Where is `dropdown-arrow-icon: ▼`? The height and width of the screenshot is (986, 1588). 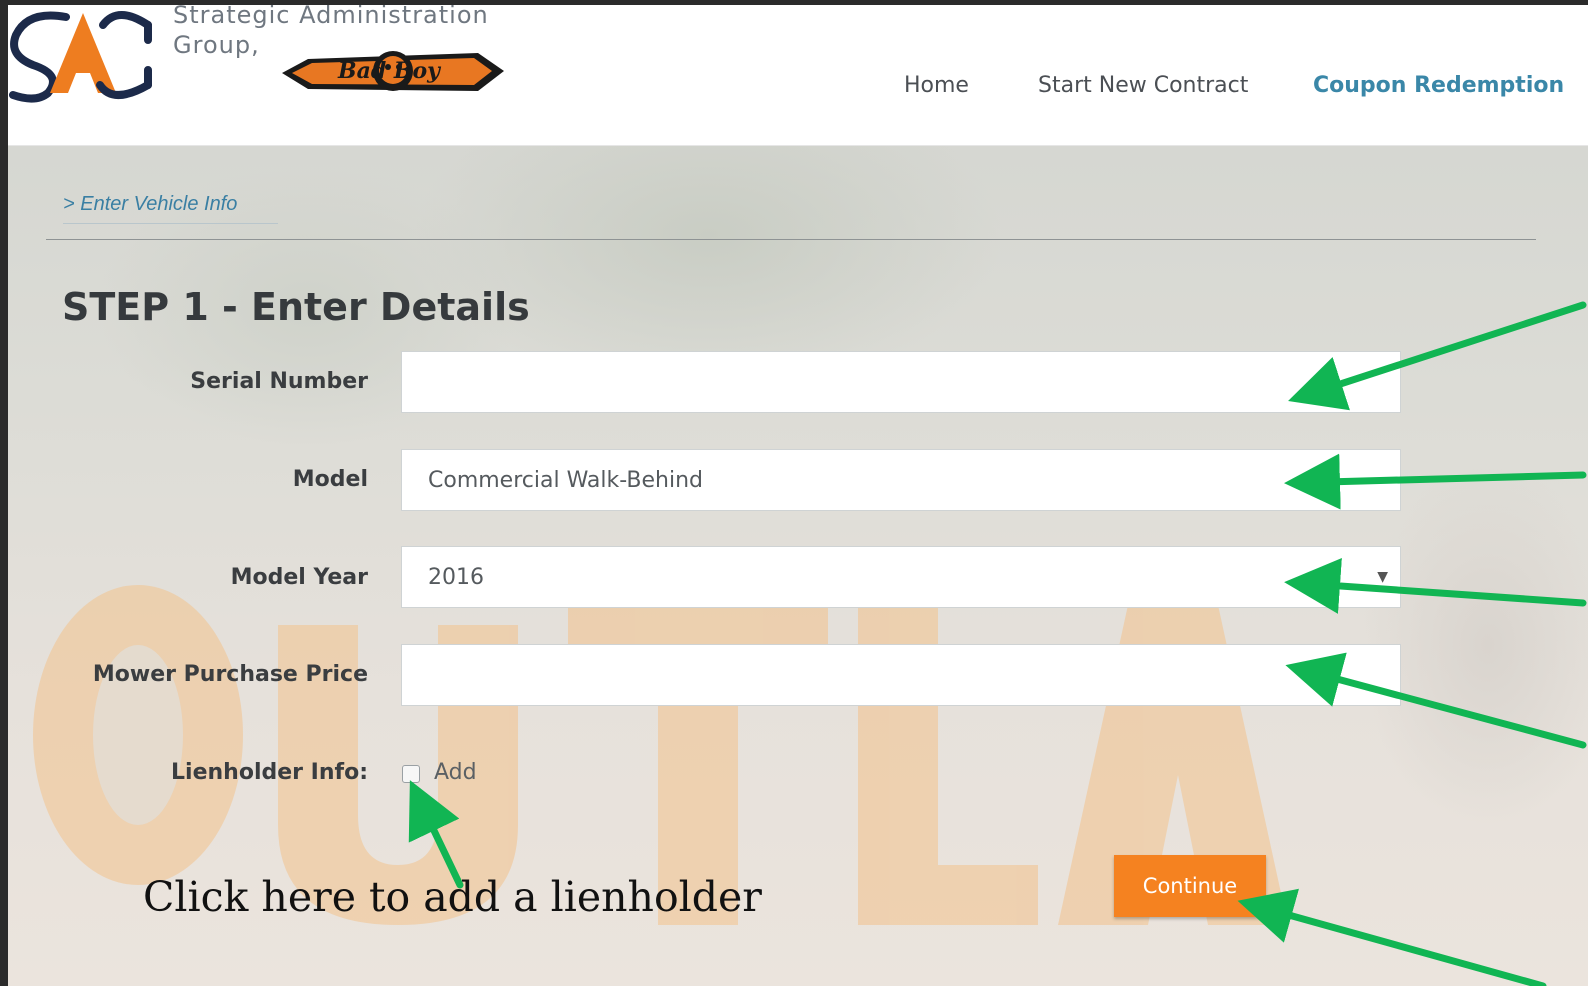
dropdown-arrow-icon: ▼ is located at coordinates (1382, 577).